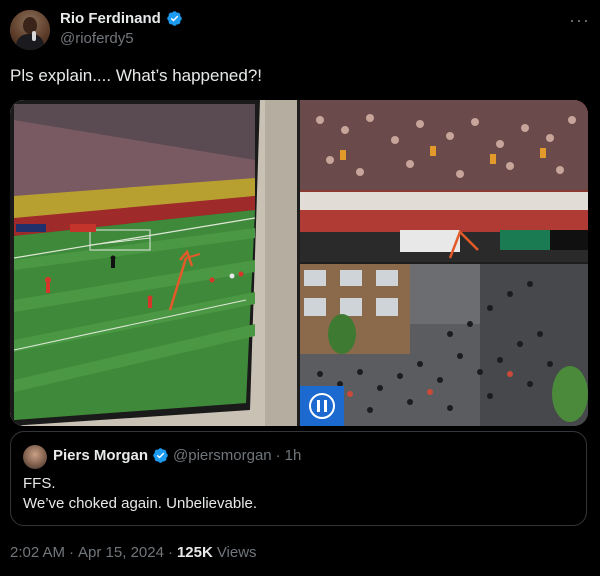  I want to click on quoted-author-name: Piers Morgan, so click(100, 455).